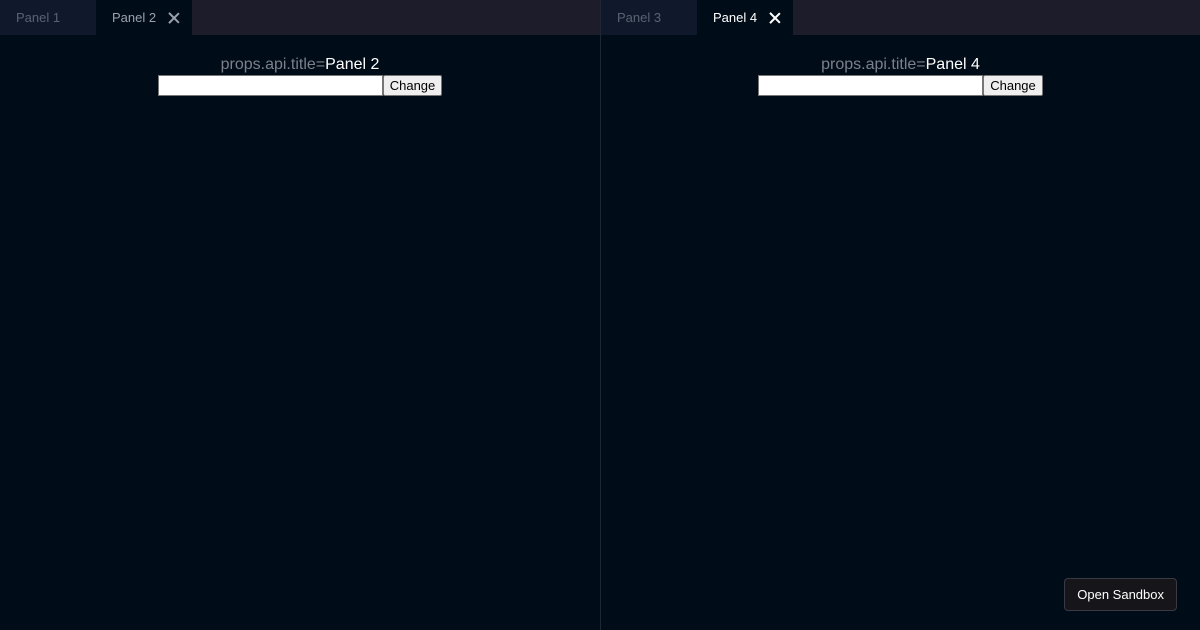 The image size is (1200, 630). I want to click on tab-bar: Panel 1 Panel 2, so click(300, 17).